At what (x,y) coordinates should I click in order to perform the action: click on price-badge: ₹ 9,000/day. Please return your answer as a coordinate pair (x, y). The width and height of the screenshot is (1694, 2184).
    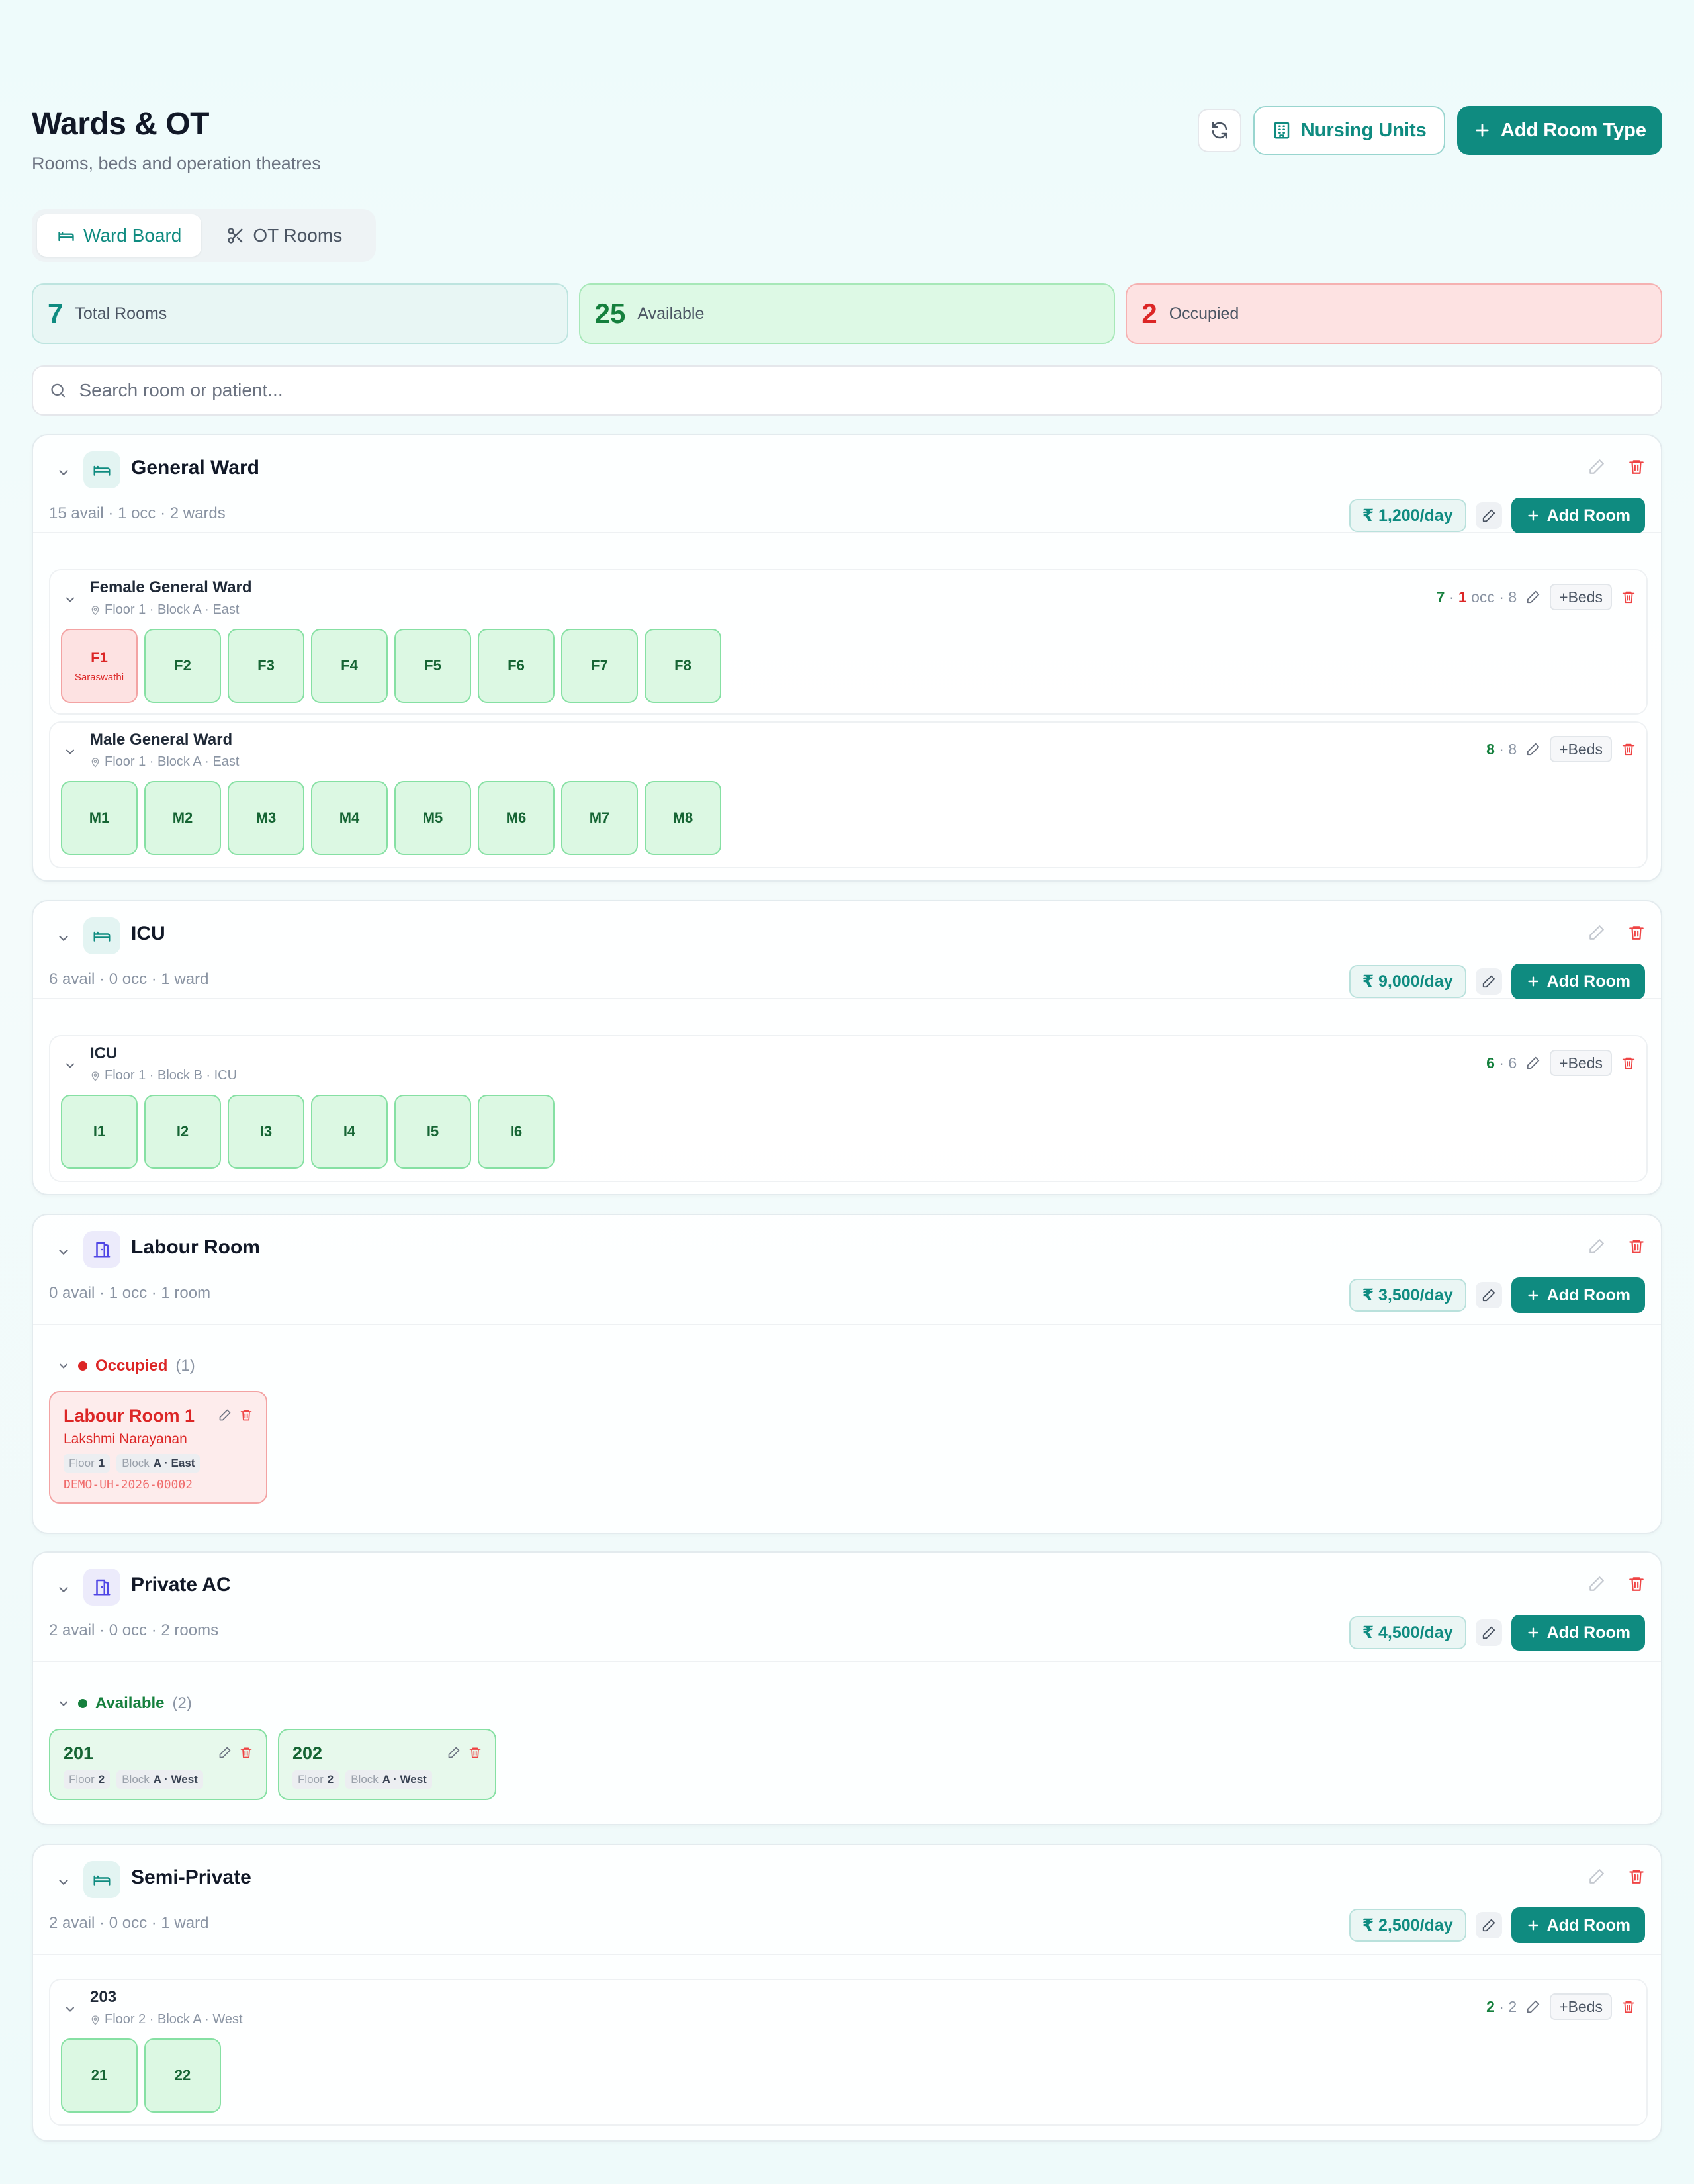
    Looking at the image, I should click on (1407, 981).